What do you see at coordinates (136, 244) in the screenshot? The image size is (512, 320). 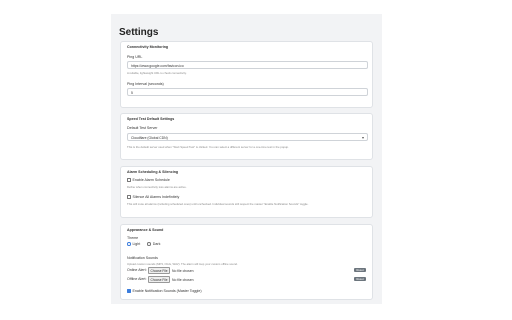 I see `theme-light-label: Light` at bounding box center [136, 244].